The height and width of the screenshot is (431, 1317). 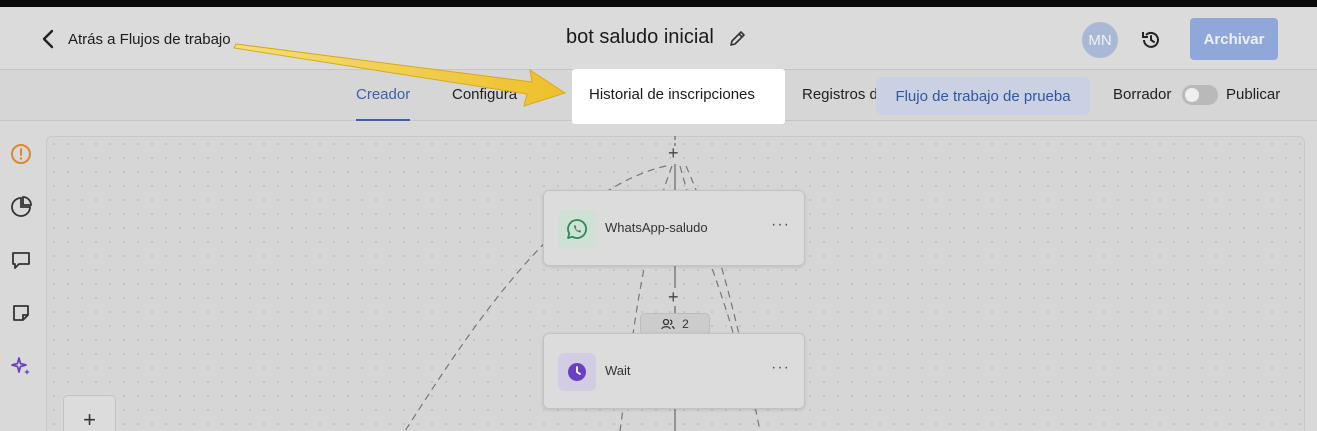 I want to click on test-workflow-button: Flujo de trabajo de prueba, so click(x=983, y=96).